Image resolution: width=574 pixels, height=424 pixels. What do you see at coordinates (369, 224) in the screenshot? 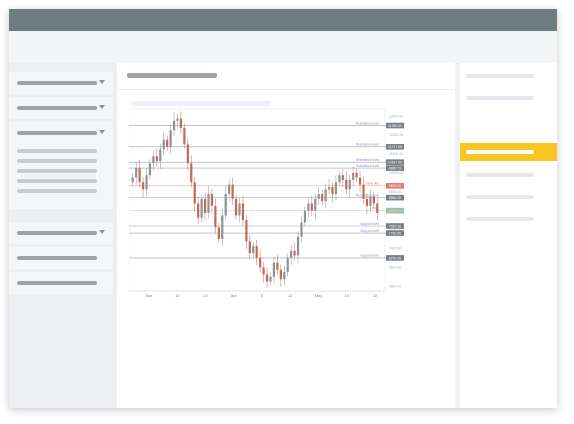
I see `level-label: Support level` at bounding box center [369, 224].